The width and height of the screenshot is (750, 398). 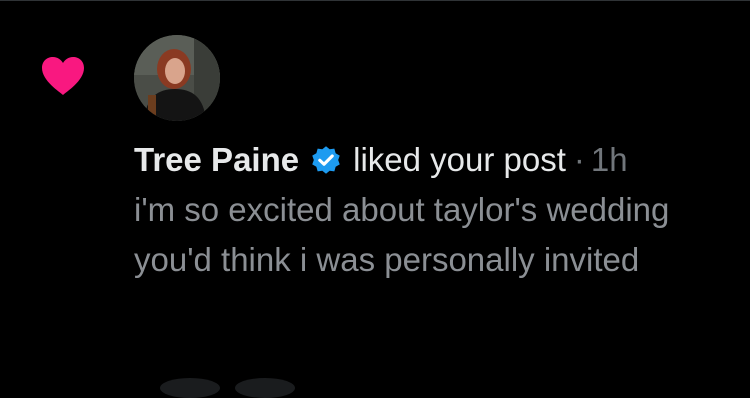 What do you see at coordinates (177, 78) in the screenshot?
I see `avatar` at bounding box center [177, 78].